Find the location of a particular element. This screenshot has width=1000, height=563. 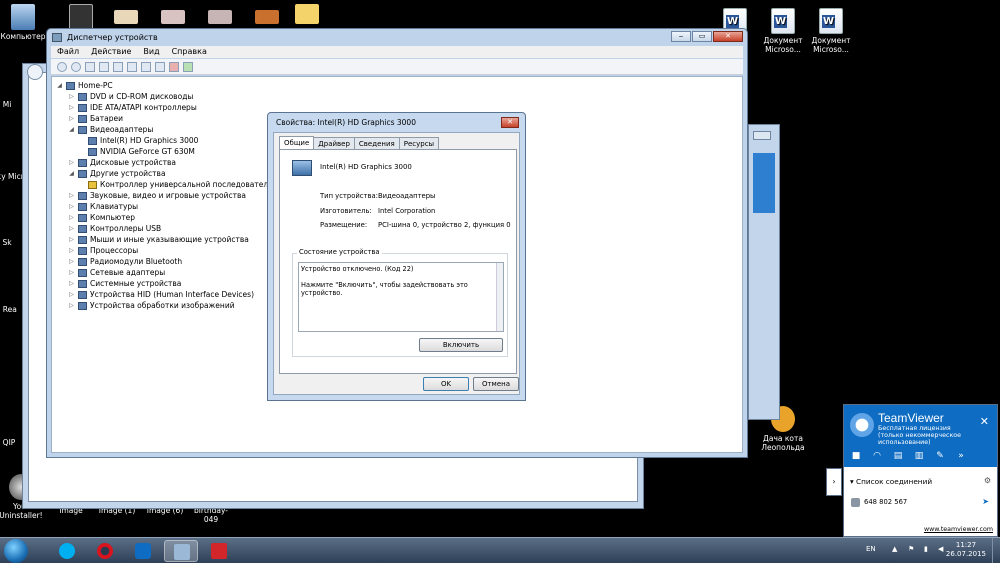

chat-icon: ▤ is located at coordinates (898, 457).